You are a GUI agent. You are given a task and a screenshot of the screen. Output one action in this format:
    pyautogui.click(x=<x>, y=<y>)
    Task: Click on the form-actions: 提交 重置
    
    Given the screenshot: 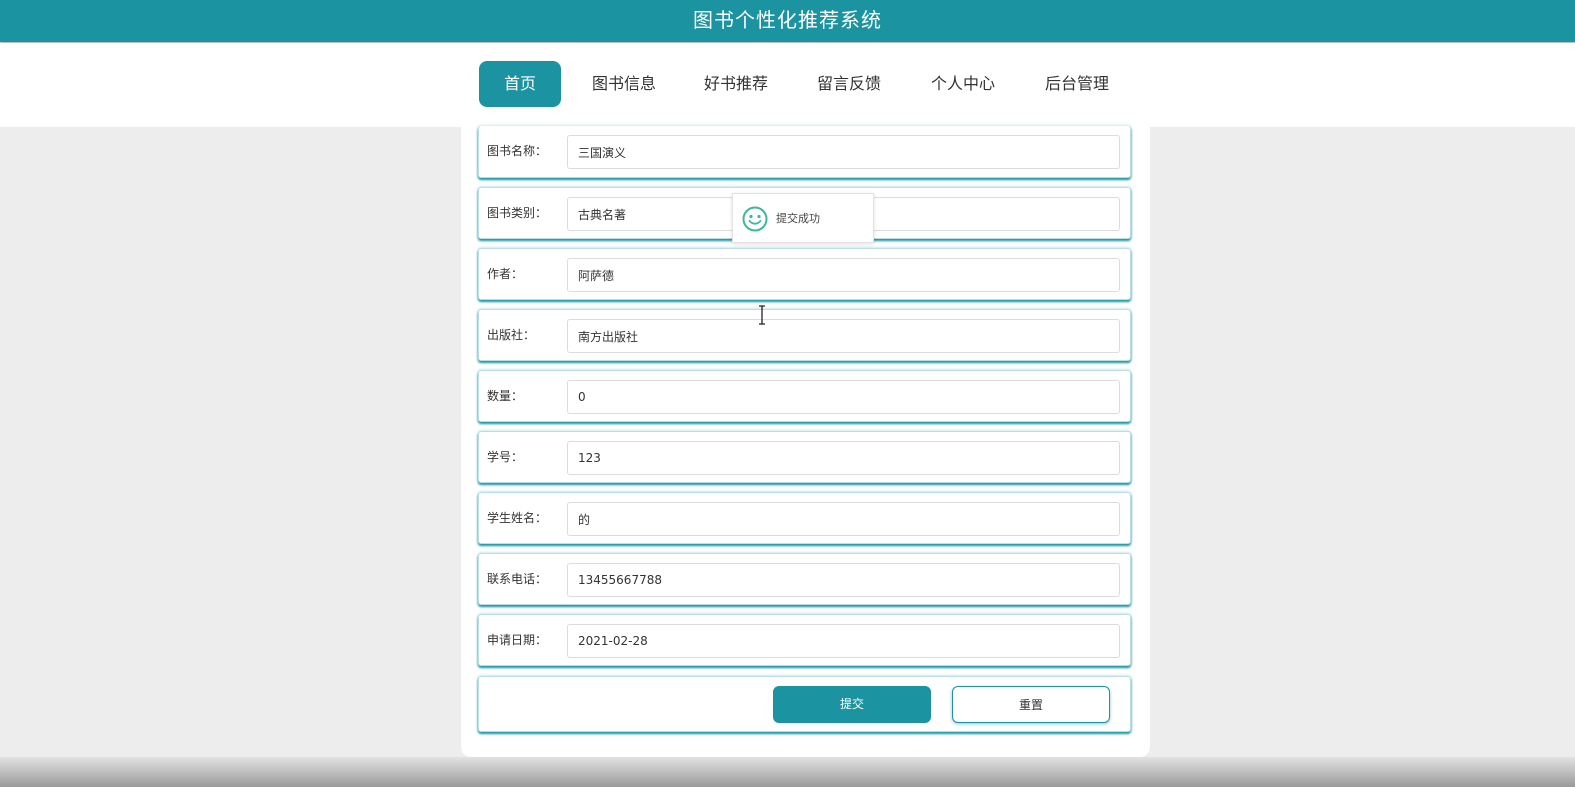 What is the action you would take?
    pyautogui.click(x=804, y=704)
    